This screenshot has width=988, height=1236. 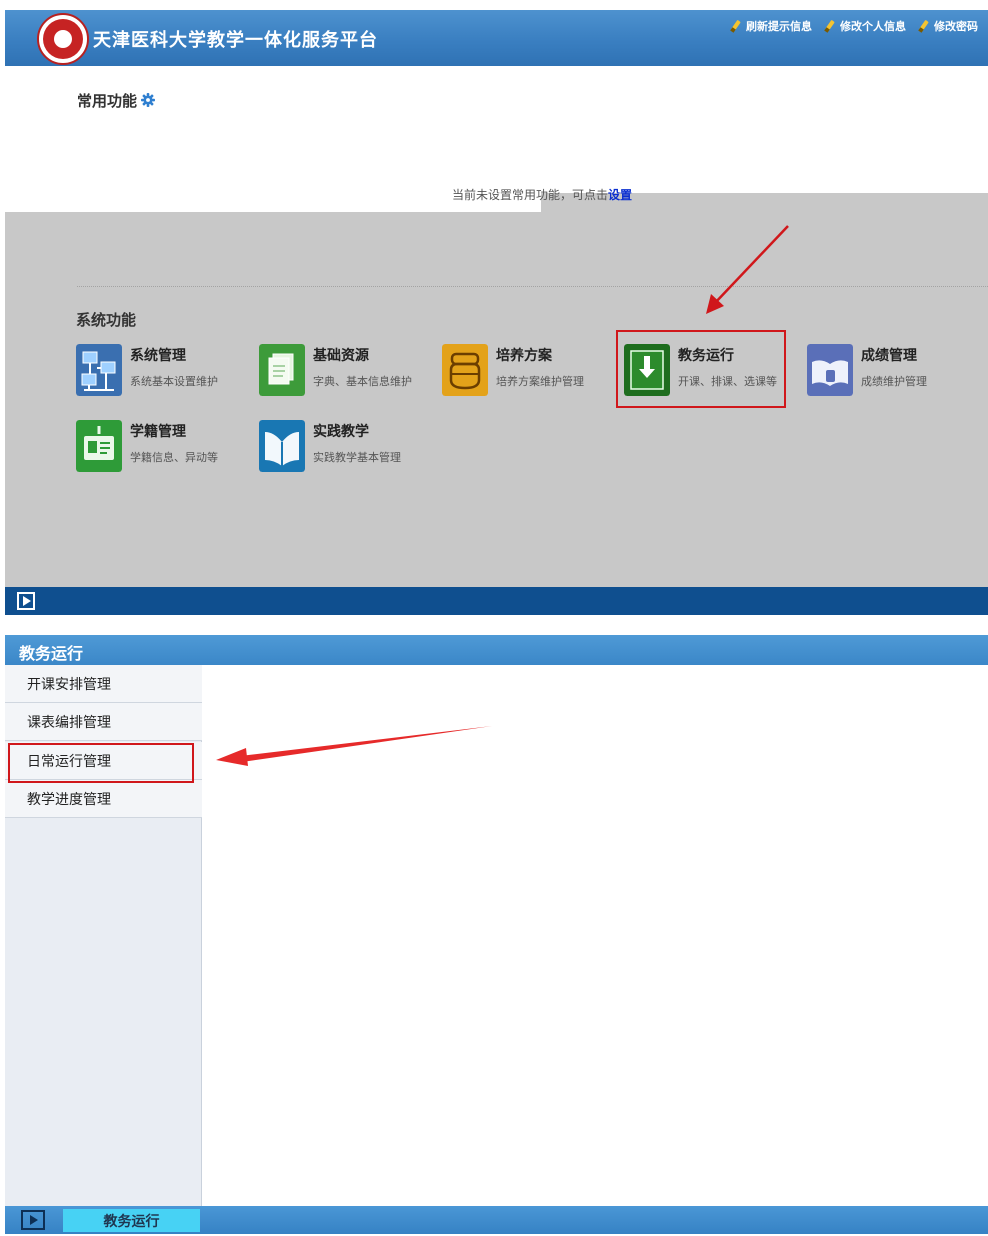 What do you see at coordinates (341, 432) in the screenshot?
I see `tile-name: 实践教学` at bounding box center [341, 432].